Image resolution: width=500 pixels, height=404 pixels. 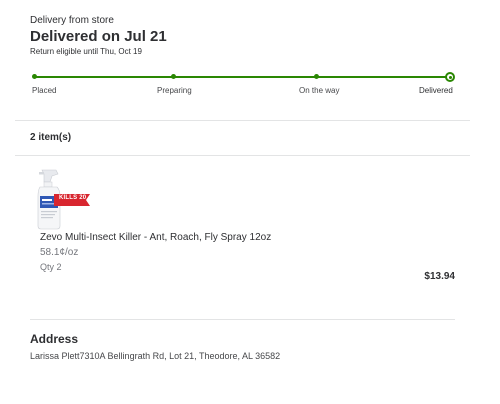 I want to click on progress-track, so click(x=242, y=77).